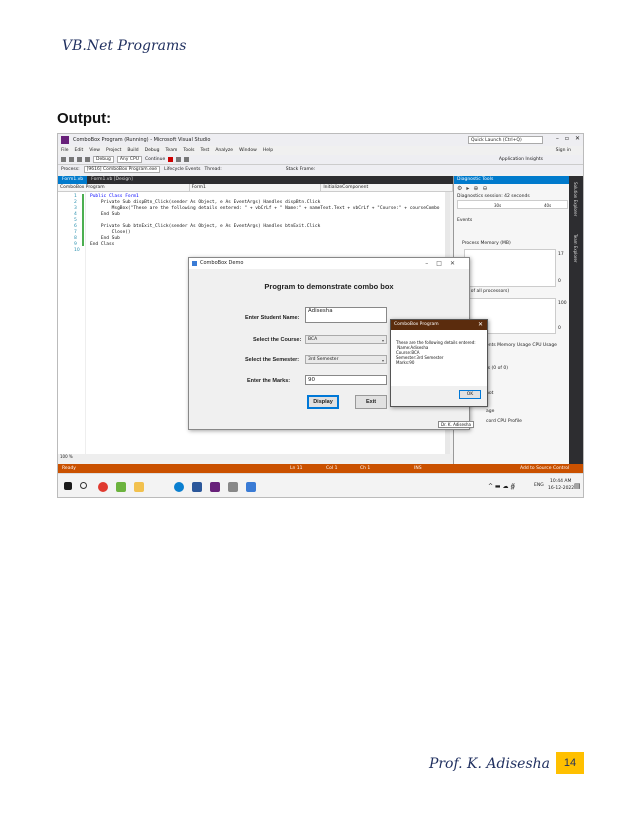  What do you see at coordinates (77, 250) in the screenshot?
I see `line-number: 10` at bounding box center [77, 250].